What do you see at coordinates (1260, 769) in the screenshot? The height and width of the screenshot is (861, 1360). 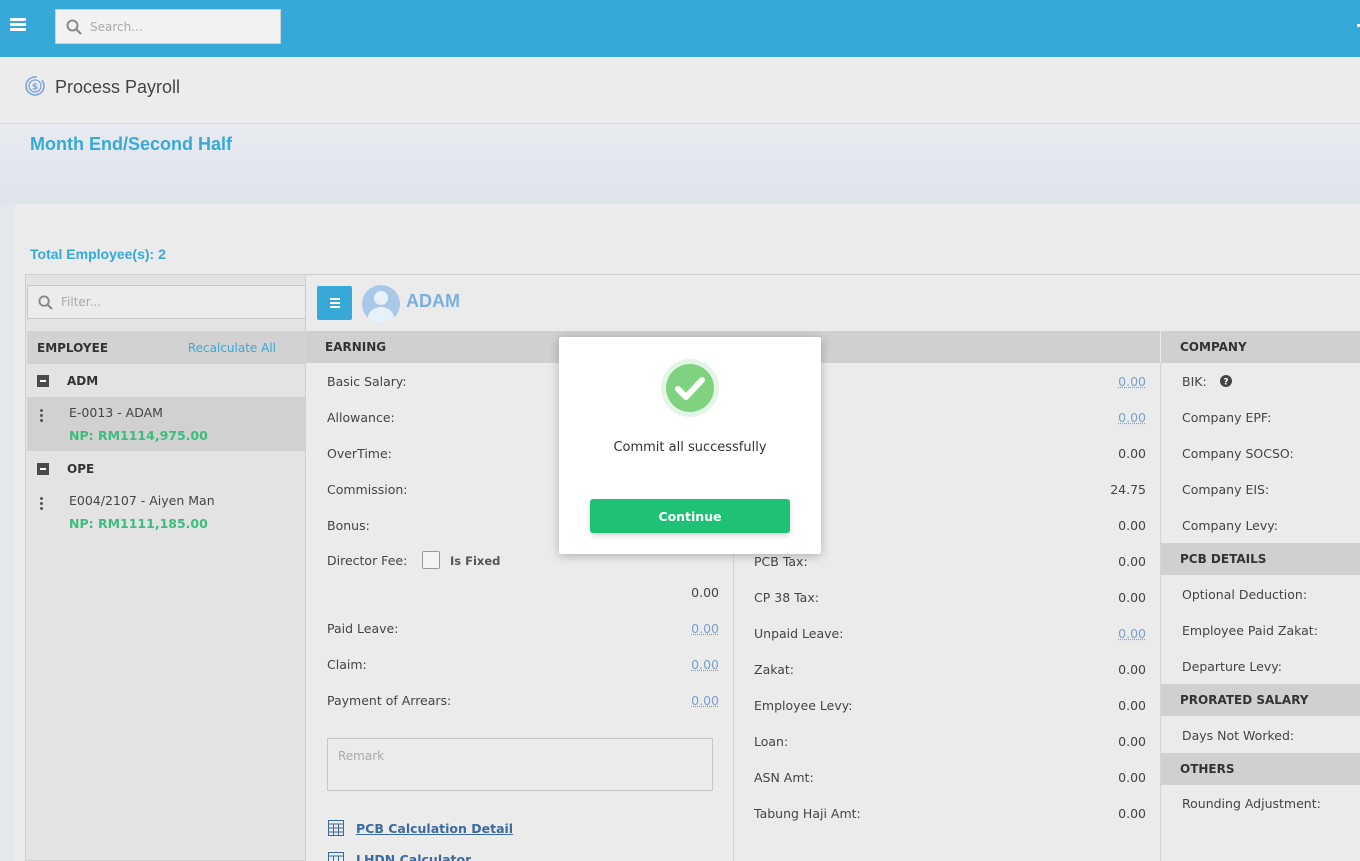 I see `others-header: OTHERS` at bounding box center [1260, 769].